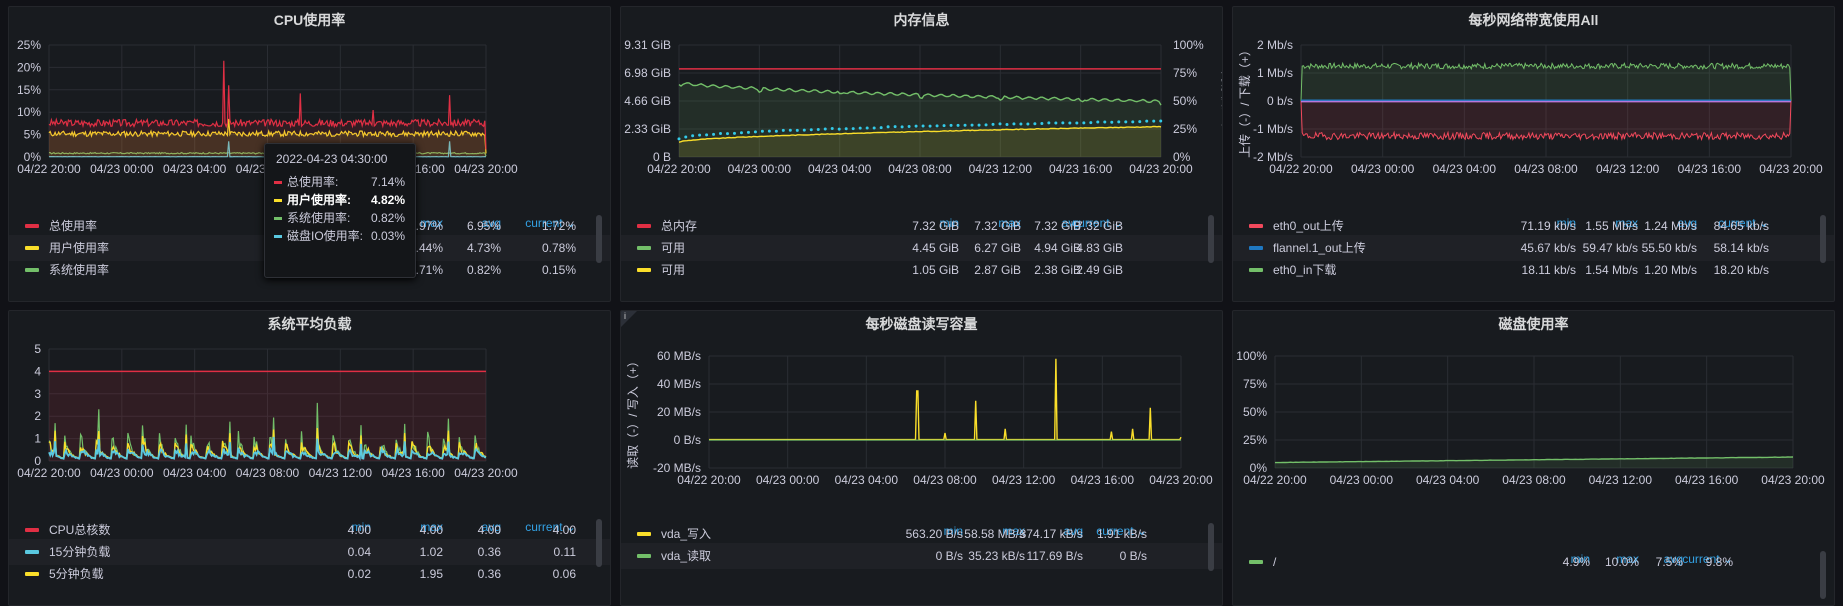  I want to click on tooltip-time: 2022-04-23 04:30:00, so click(332, 159).